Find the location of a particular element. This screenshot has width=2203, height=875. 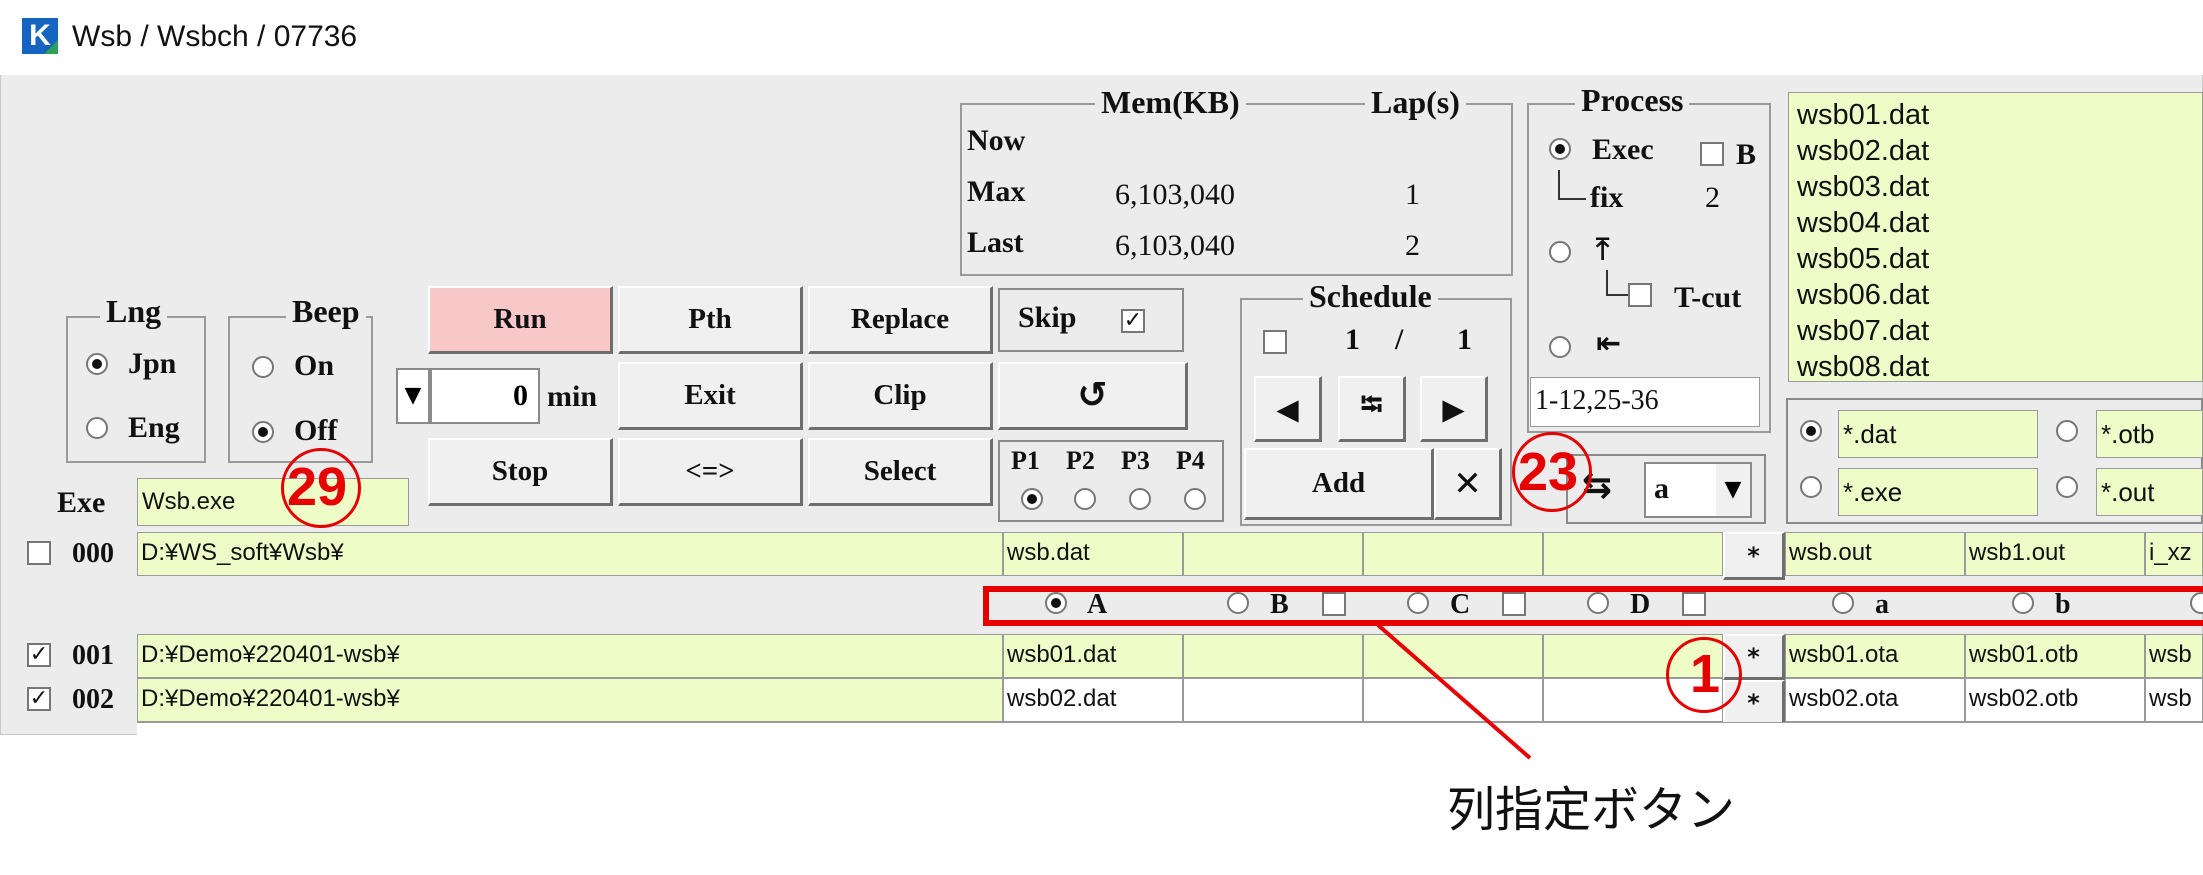

annotation-caption: 列指定ボタン is located at coordinates (1591, 810).